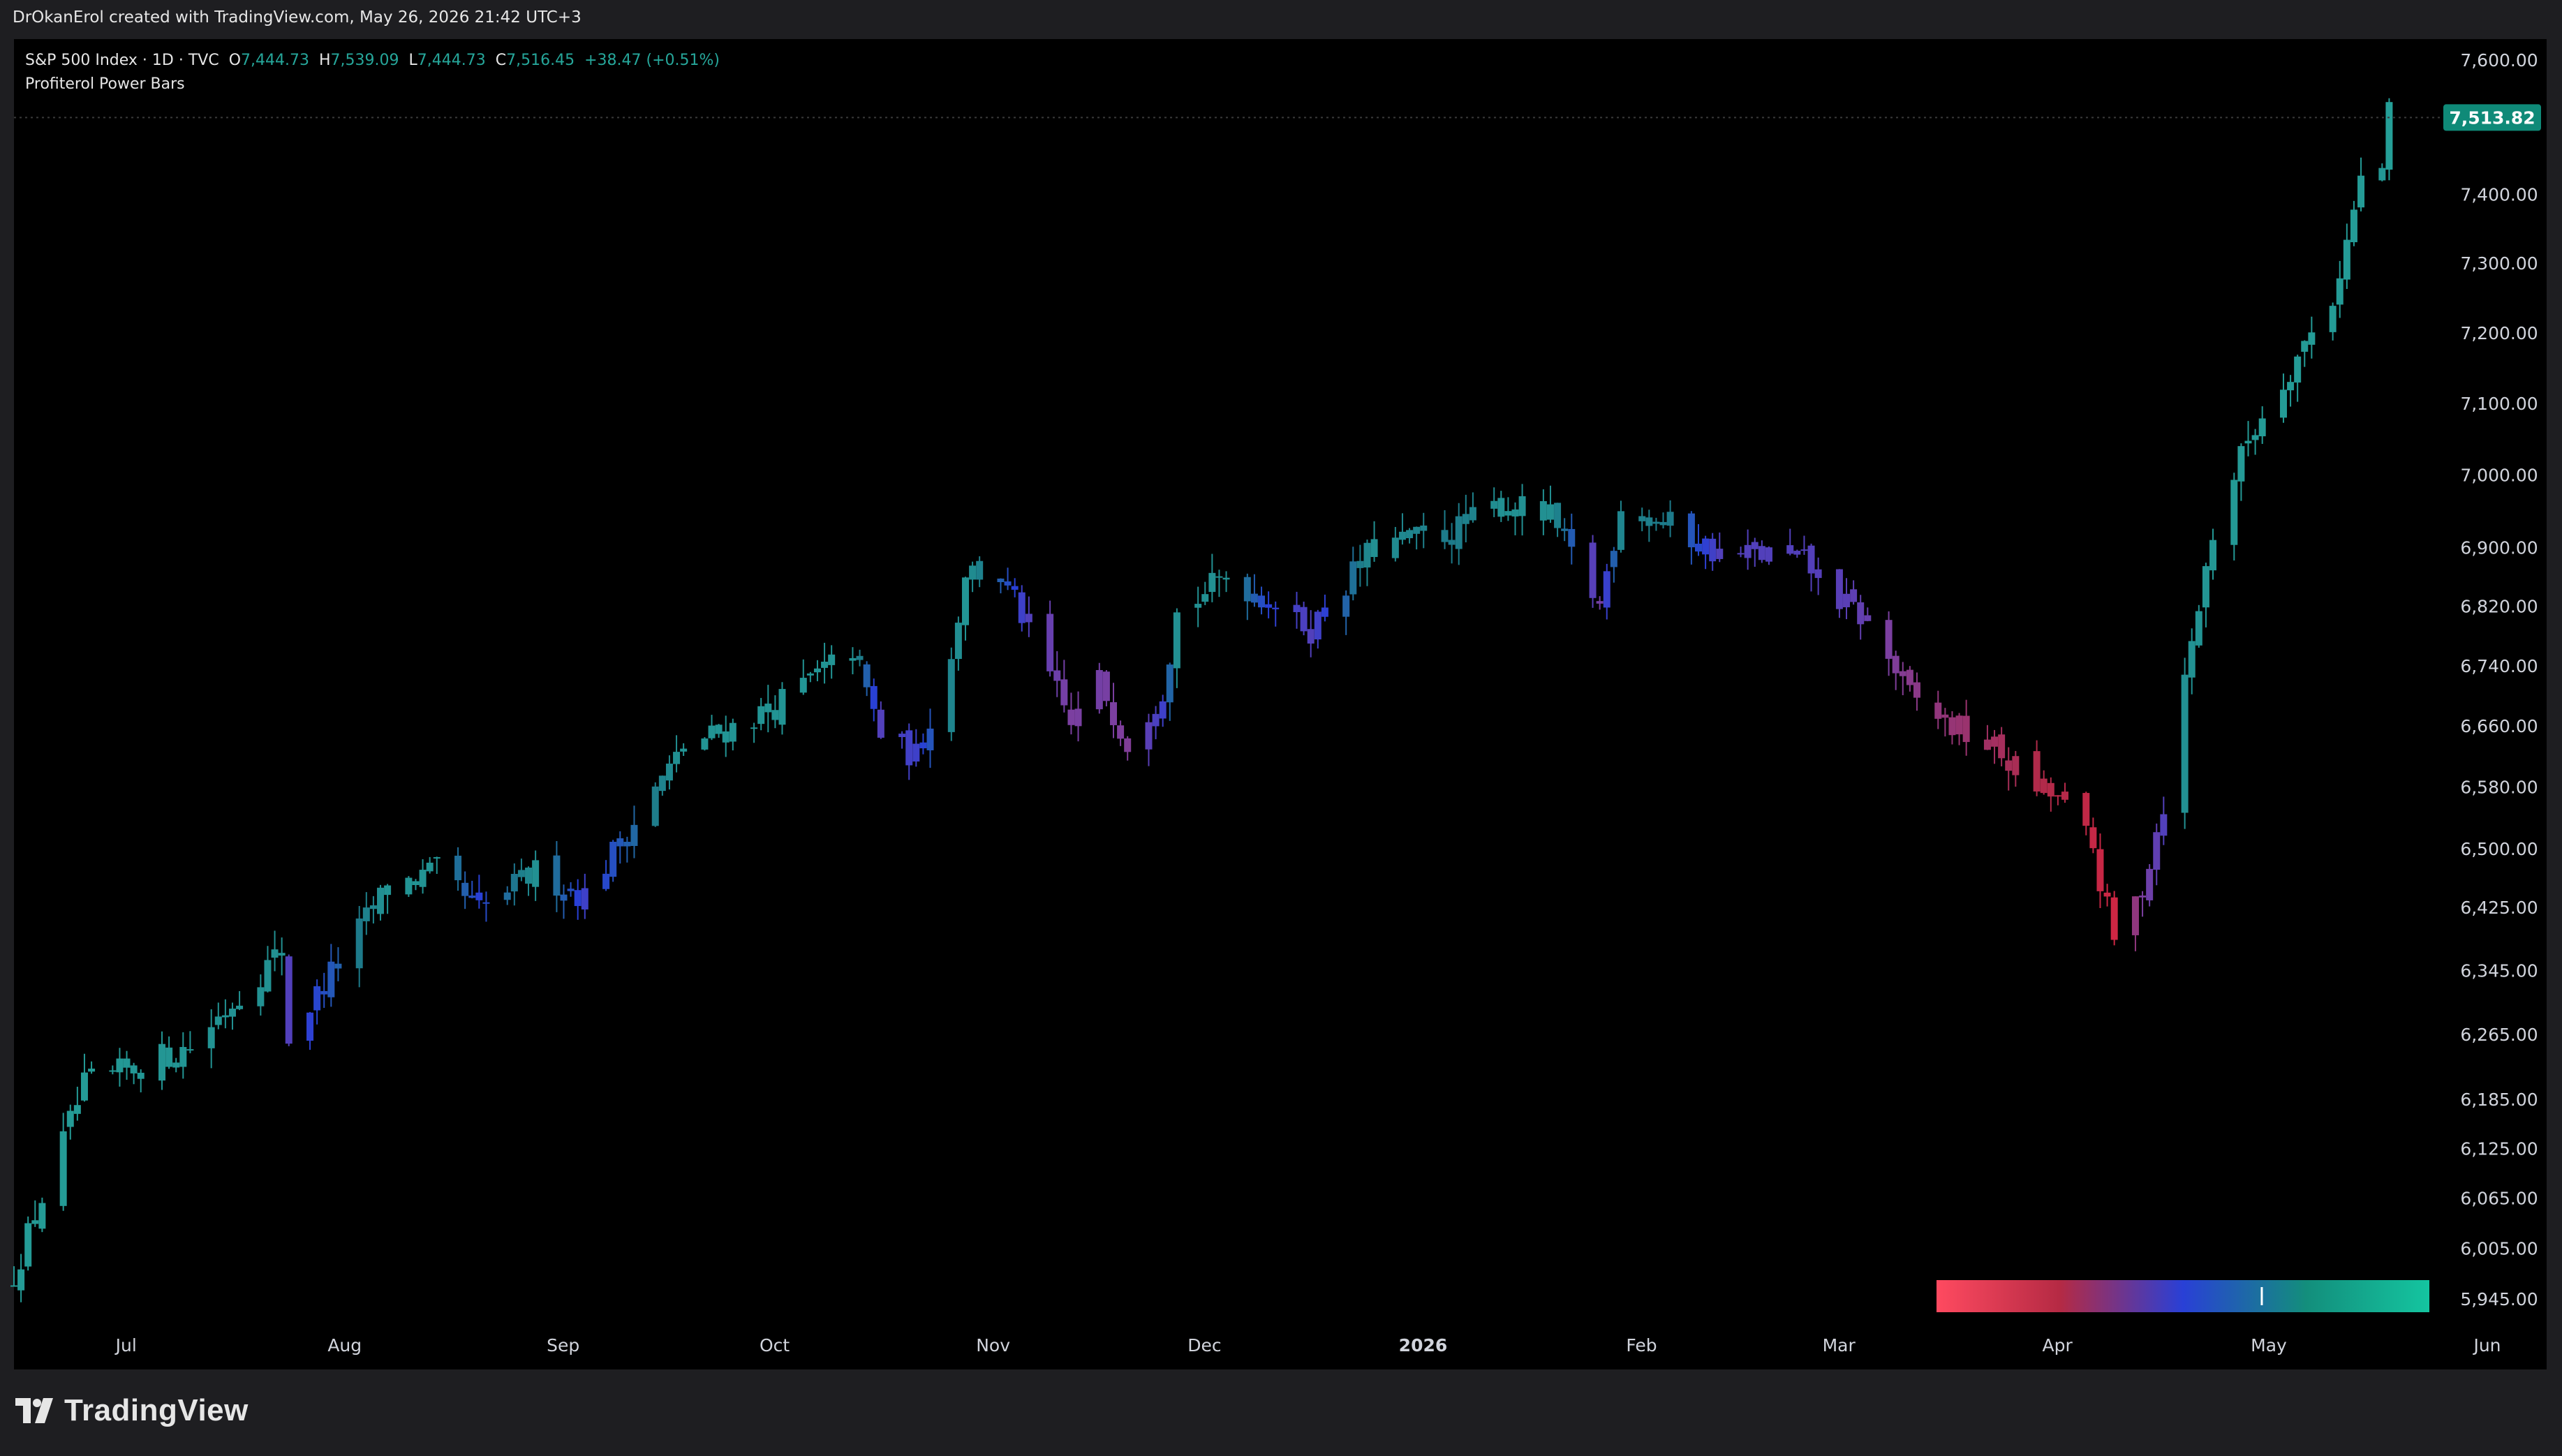 The width and height of the screenshot is (2562, 1456). What do you see at coordinates (122, 60) in the screenshot?
I see `symbol-label: S&P 500 Index · 1D · TVC` at bounding box center [122, 60].